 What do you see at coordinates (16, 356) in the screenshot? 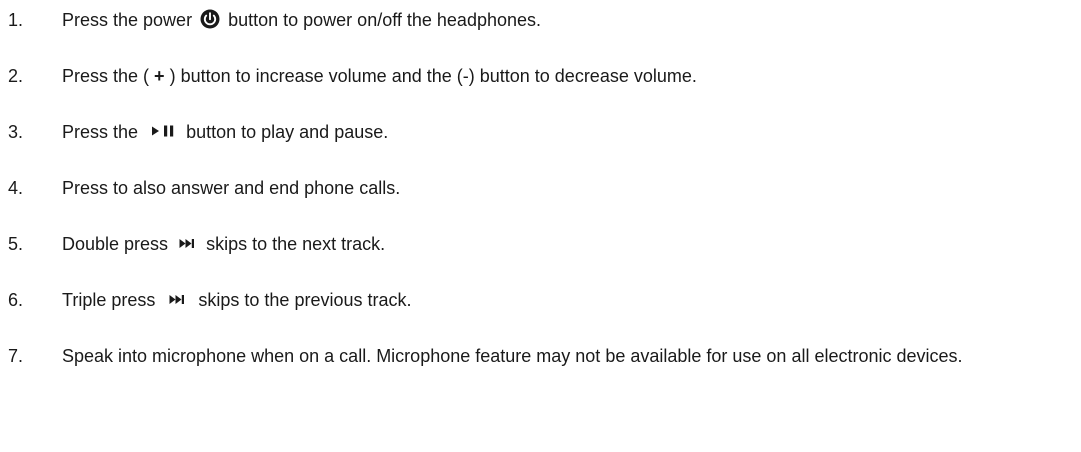
I see `item-number: 7.` at bounding box center [16, 356].